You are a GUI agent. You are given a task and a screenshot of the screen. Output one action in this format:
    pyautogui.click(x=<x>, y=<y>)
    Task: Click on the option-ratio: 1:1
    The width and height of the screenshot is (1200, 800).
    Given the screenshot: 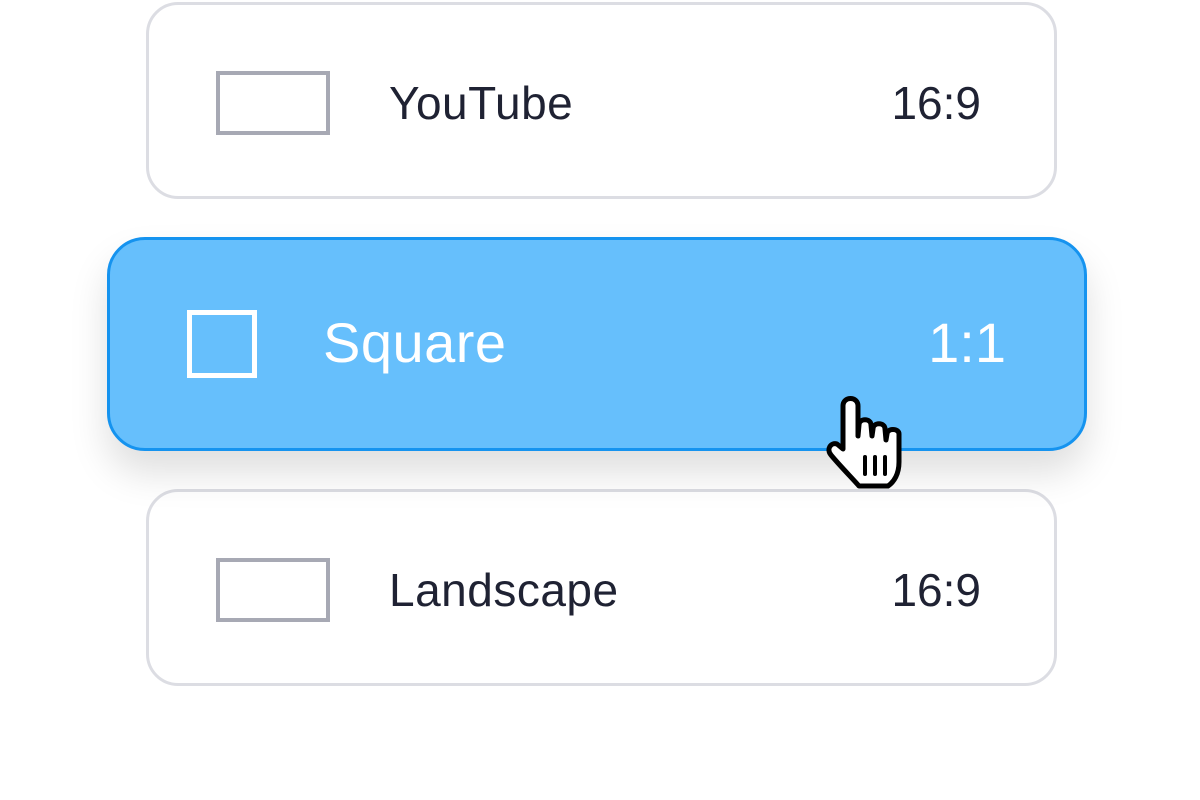 What is the action you would take?
    pyautogui.click(x=967, y=342)
    